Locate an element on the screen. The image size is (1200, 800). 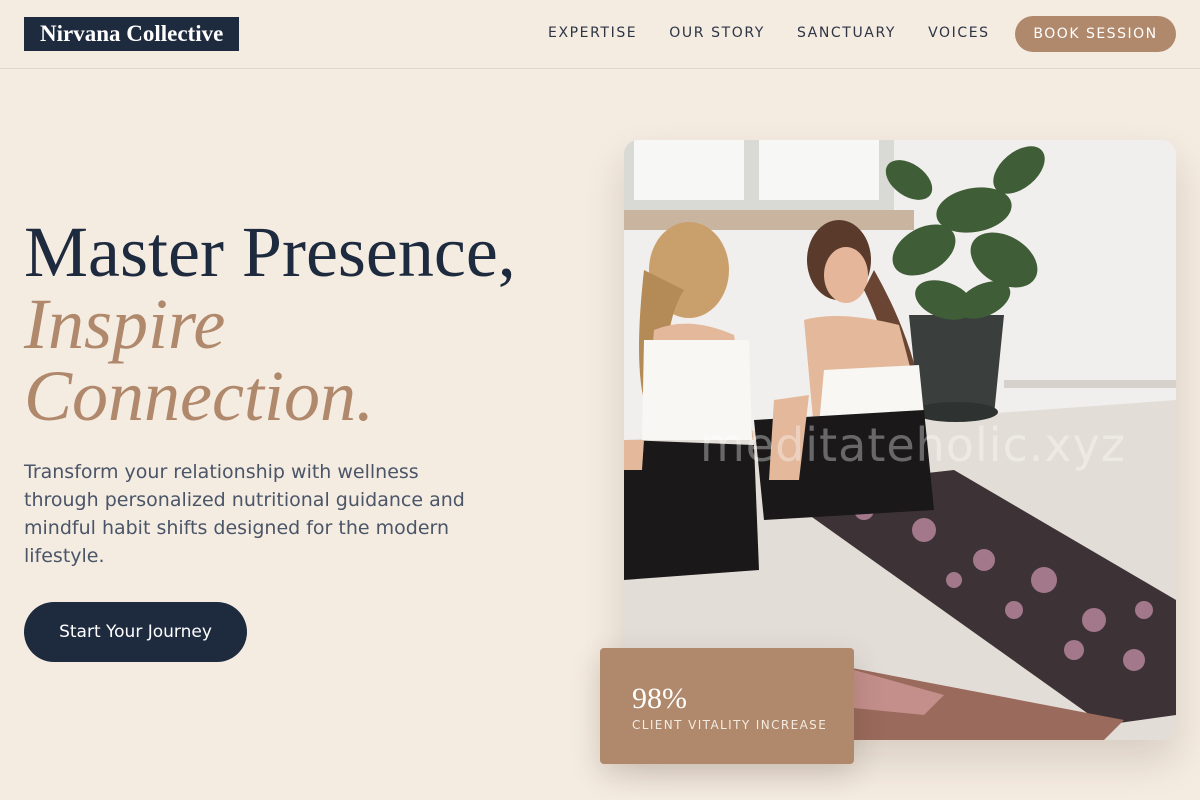
main-nav: EXPERTISE OUR STORY SANCTUARY VOICES is located at coordinates (785, 33).